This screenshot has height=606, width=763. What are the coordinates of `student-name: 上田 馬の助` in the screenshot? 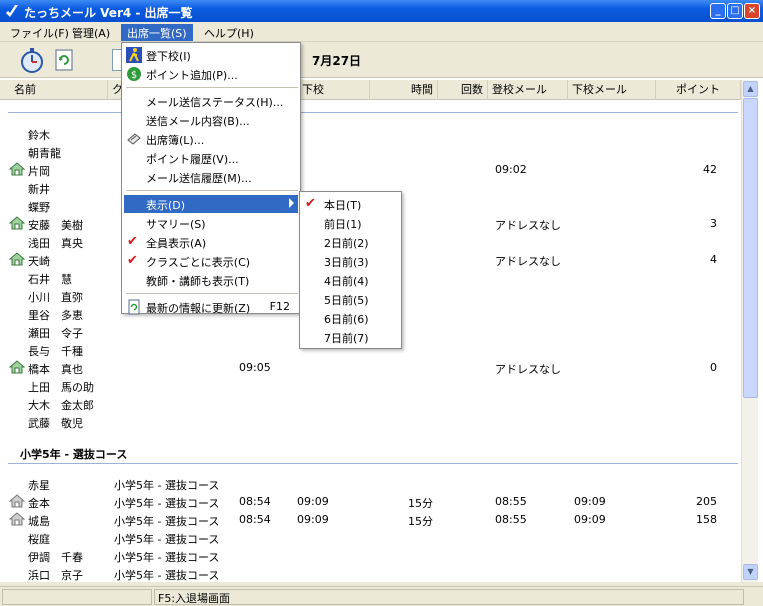 It's located at (61, 387).